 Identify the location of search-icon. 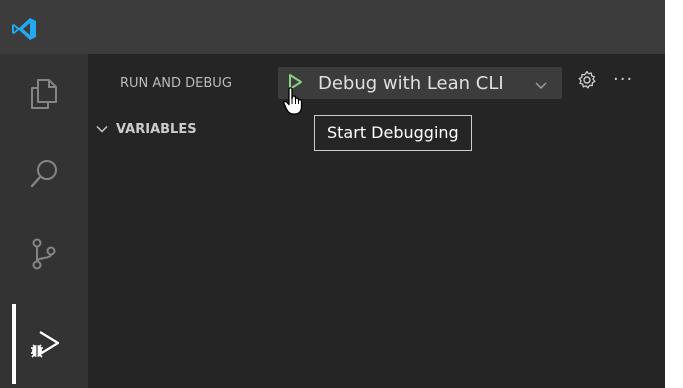
(44, 174).